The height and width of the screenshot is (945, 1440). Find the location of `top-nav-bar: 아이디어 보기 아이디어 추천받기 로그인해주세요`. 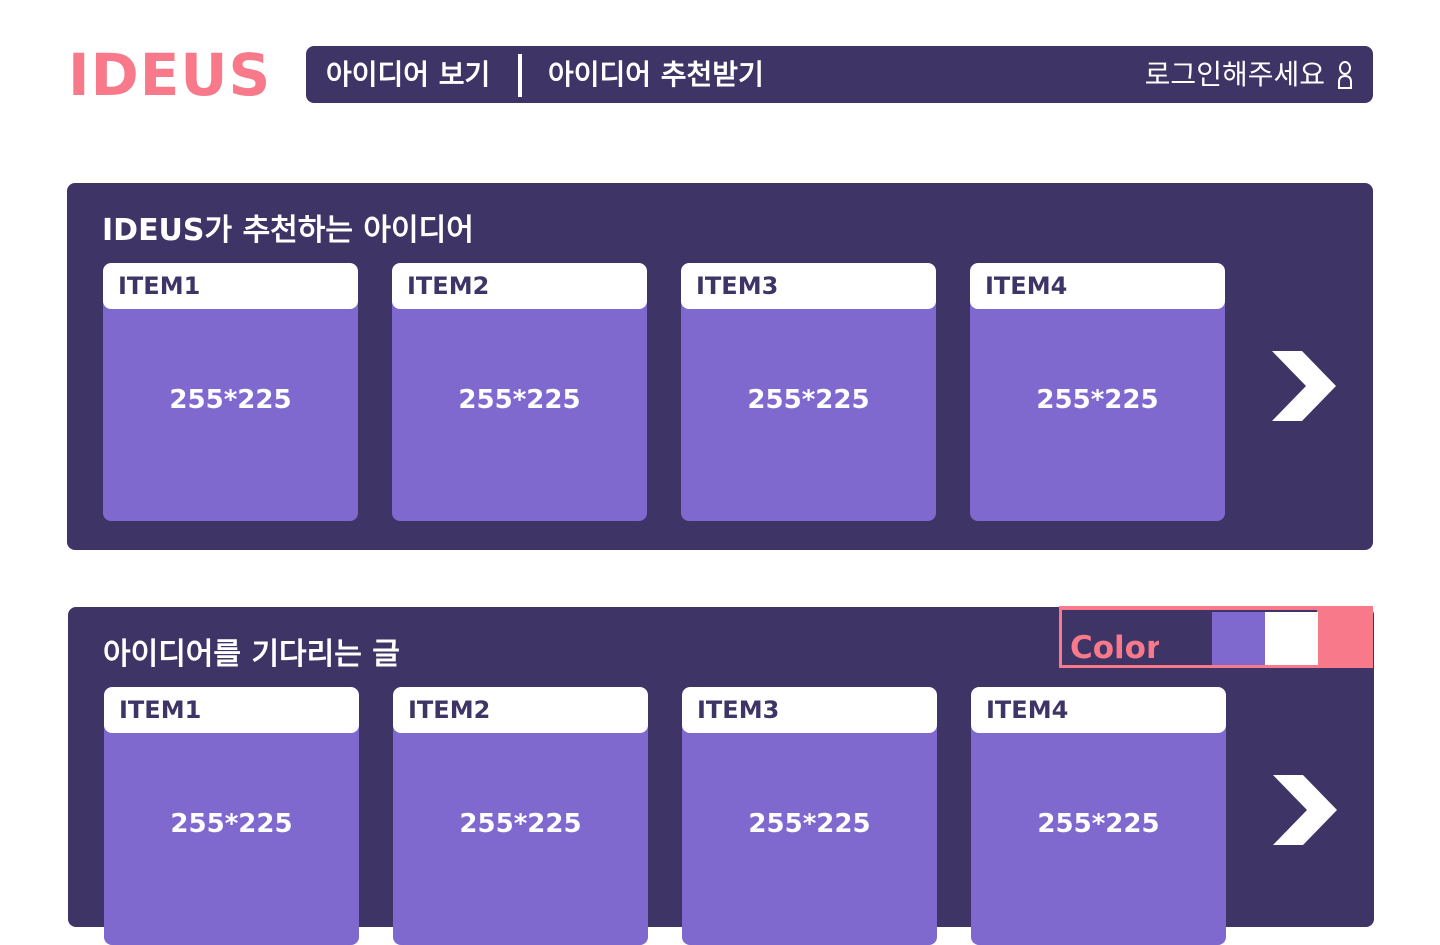

top-nav-bar: 아이디어 보기 아이디어 추천받기 로그인해주세요 is located at coordinates (839, 74).